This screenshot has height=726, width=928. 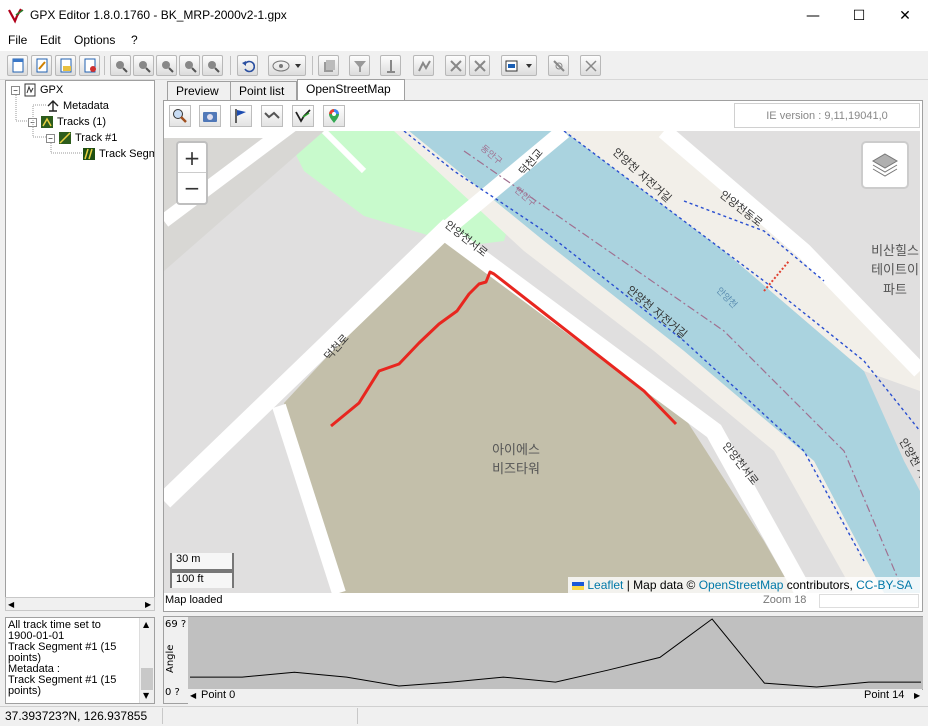 I want to click on scroll-down-icon: ▼, so click(x=146, y=695).